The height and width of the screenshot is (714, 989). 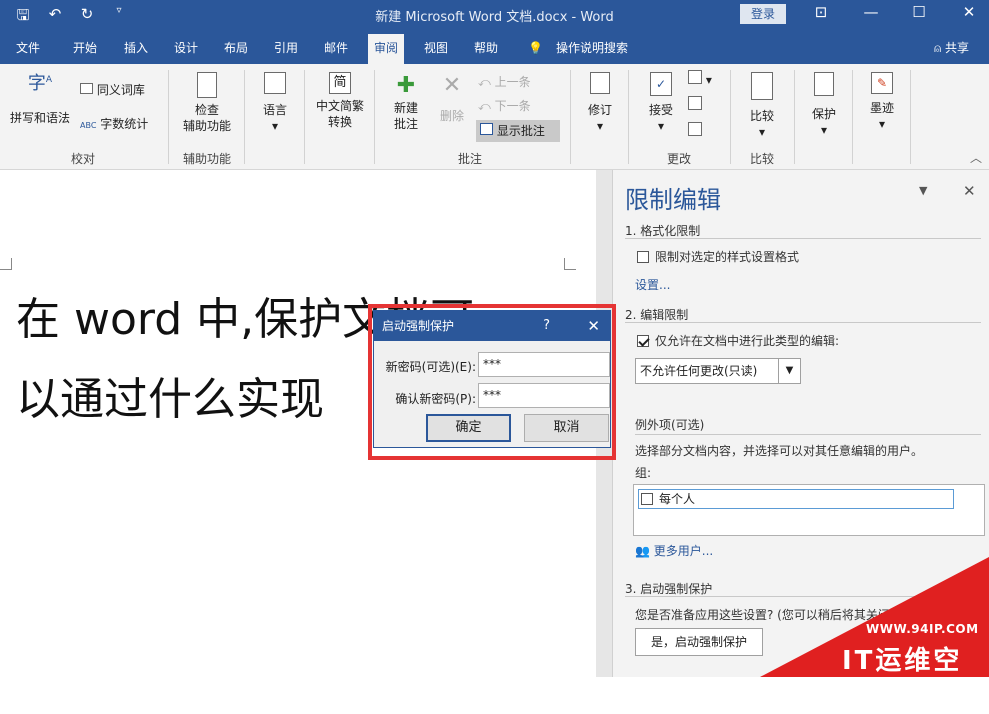 What do you see at coordinates (919, 12) in the screenshot?
I see `maximize-icon: ☐` at bounding box center [919, 12].